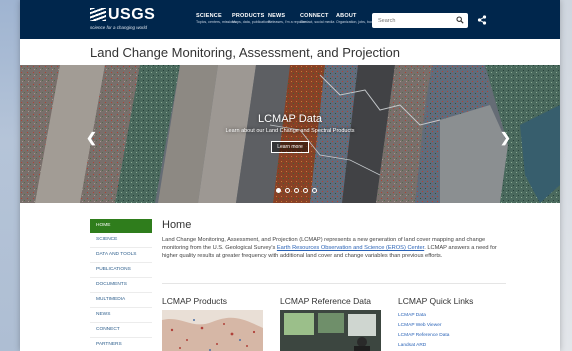  I want to click on carousel-next-arrow-icon: ❯, so click(505, 138).